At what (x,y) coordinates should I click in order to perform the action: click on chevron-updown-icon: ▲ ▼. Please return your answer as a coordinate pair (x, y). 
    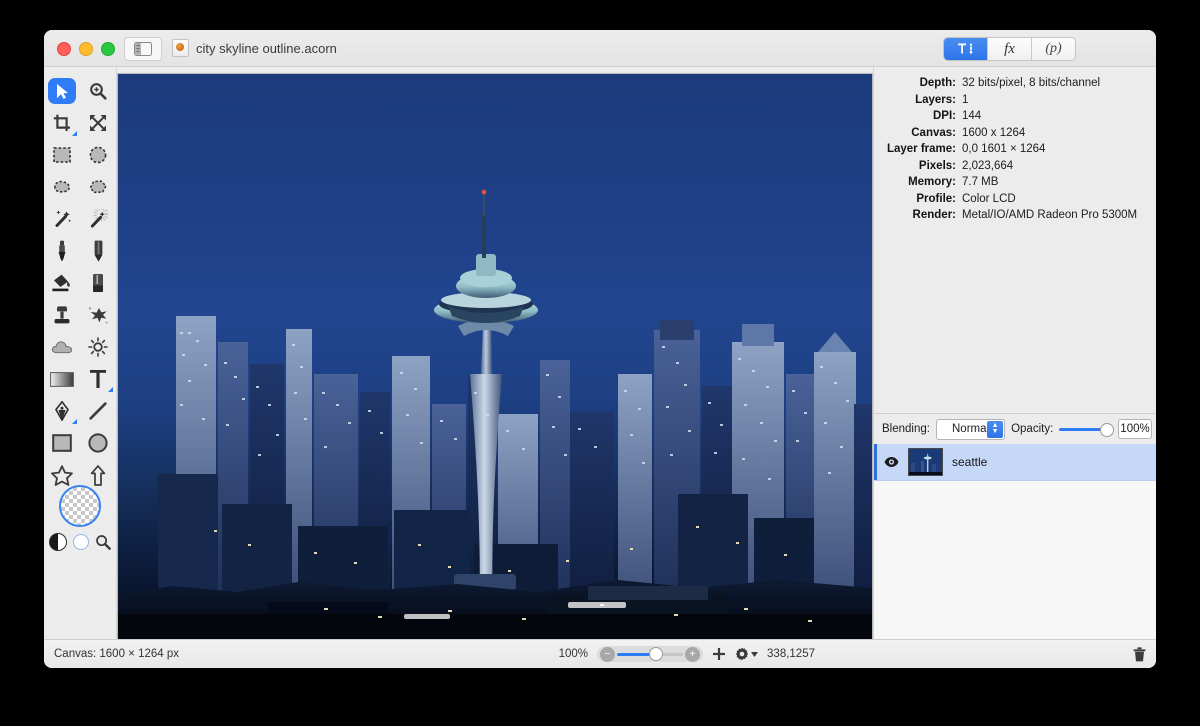
    Looking at the image, I should click on (995, 429).